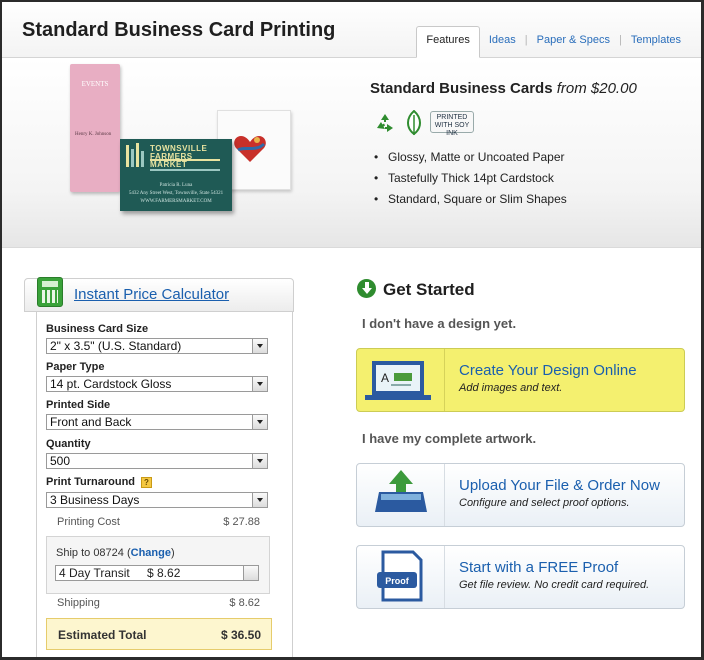  I want to click on tab-paper-specs: Paper & Specs, so click(573, 42).